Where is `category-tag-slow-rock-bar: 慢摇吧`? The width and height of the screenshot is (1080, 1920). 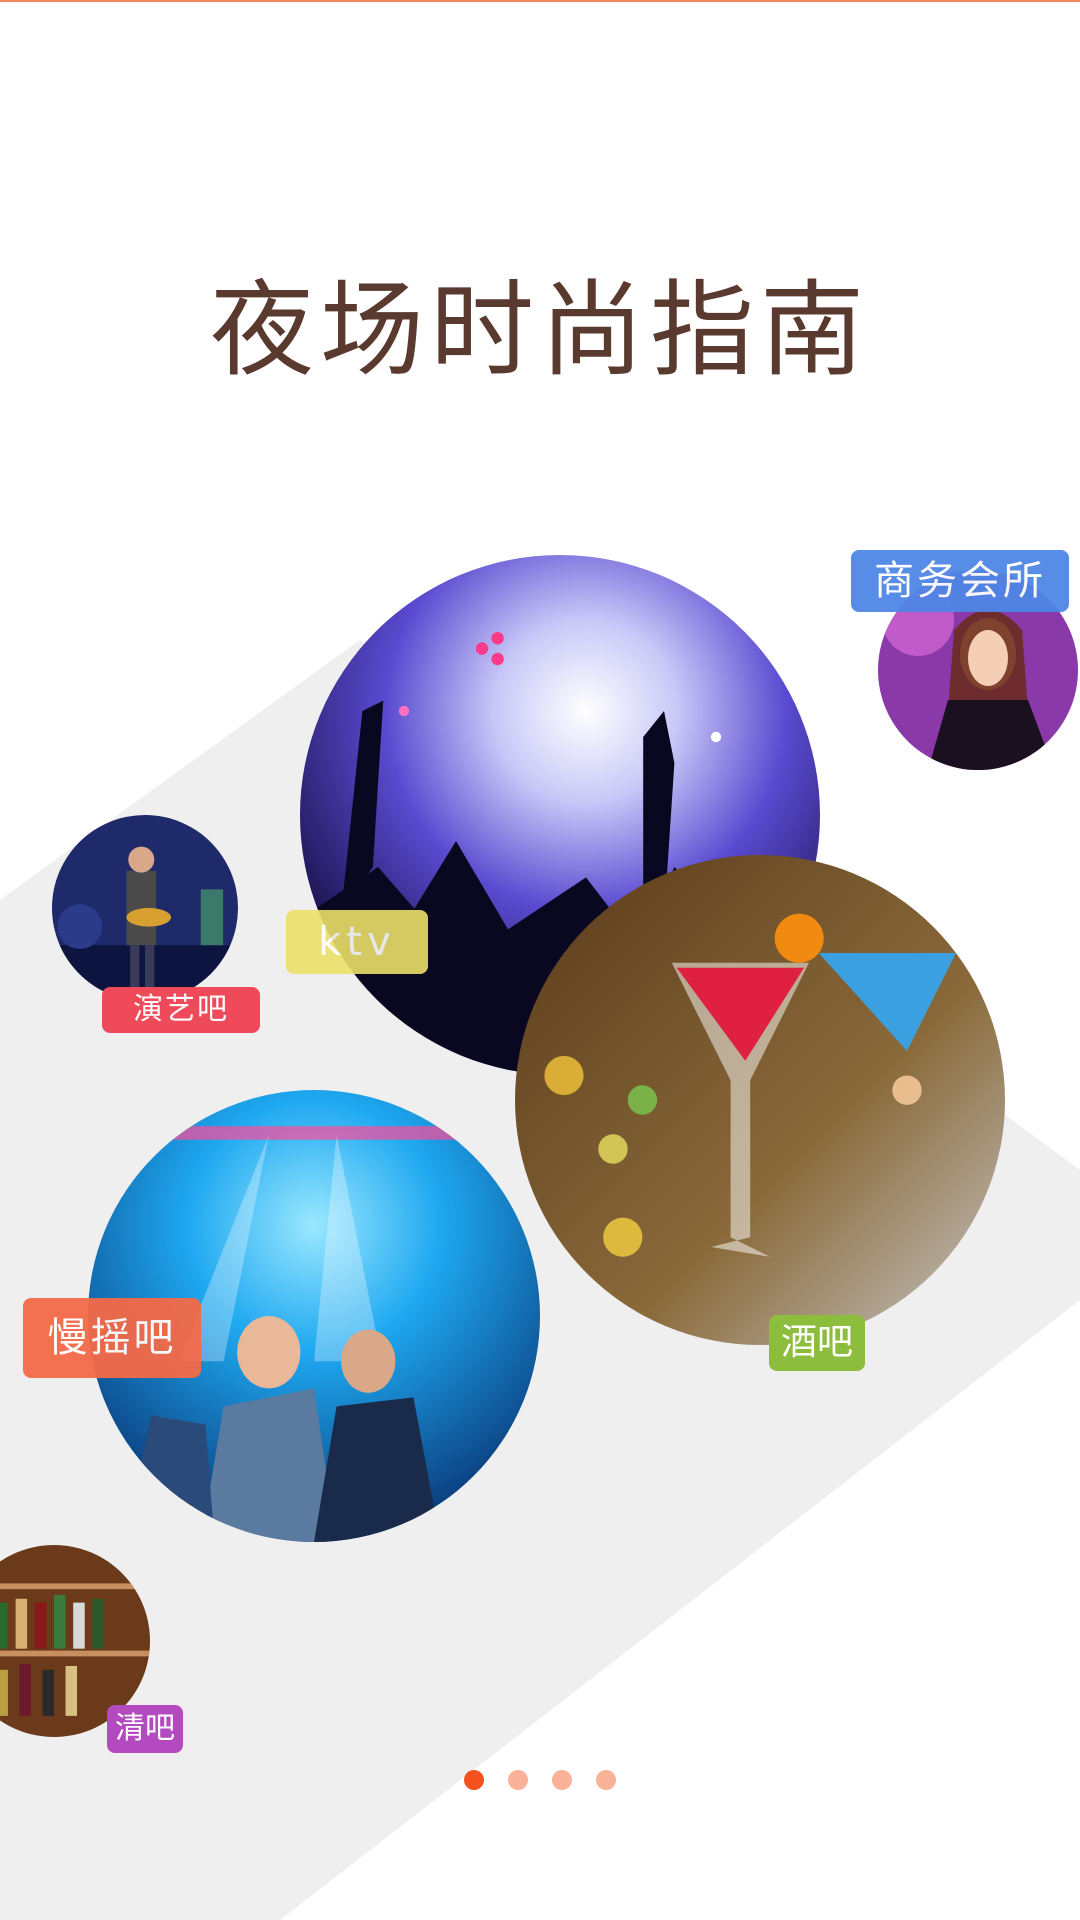
category-tag-slow-rock-bar: 慢摇吧 is located at coordinates (112, 1338).